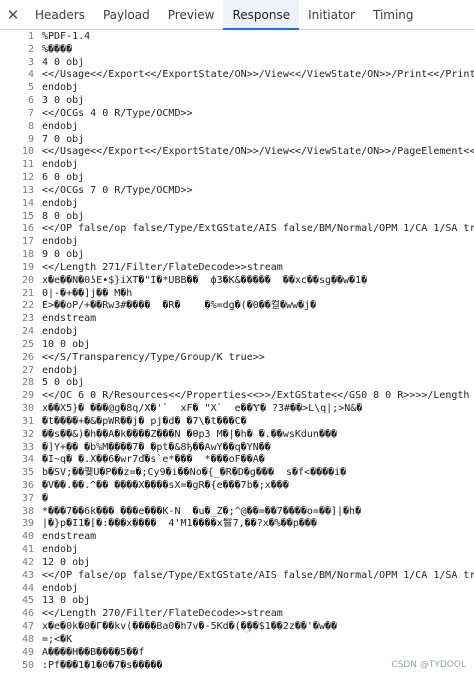 The image size is (474, 676). I want to click on line-number: 35, so click(27, 473).